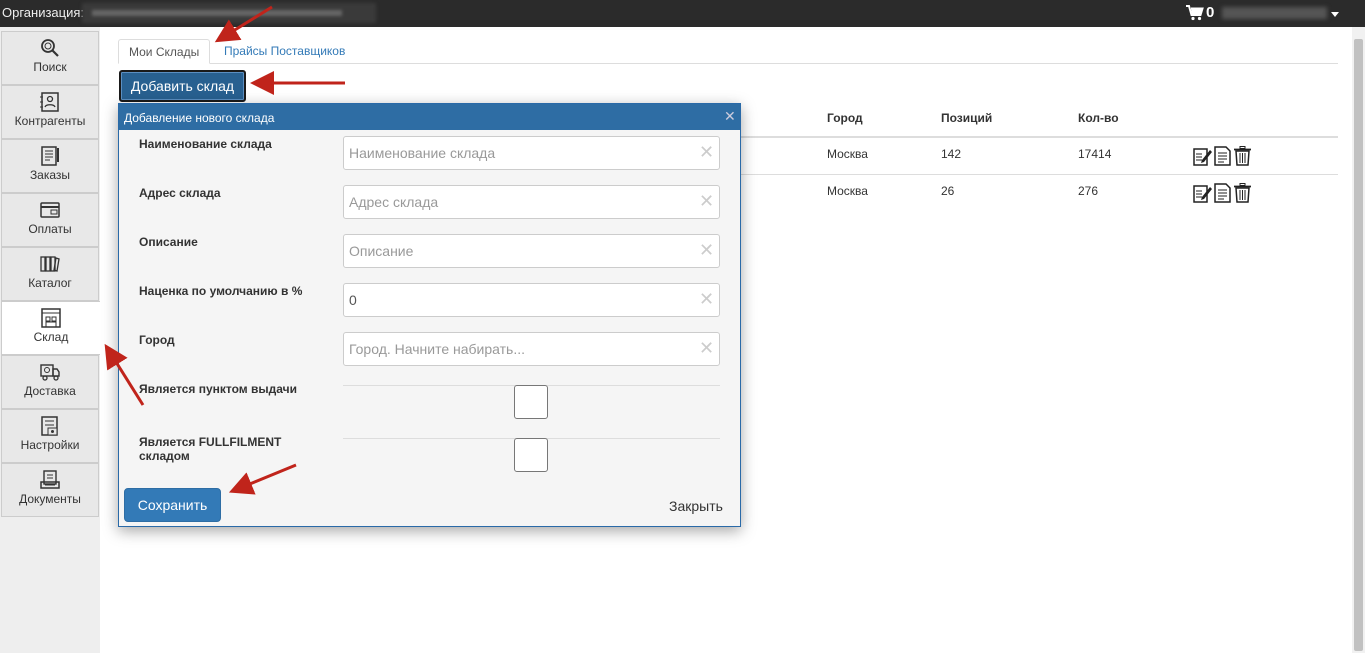 The image size is (1365, 653). What do you see at coordinates (1095, 154) in the screenshot?
I see `cell-qty: 17414` at bounding box center [1095, 154].